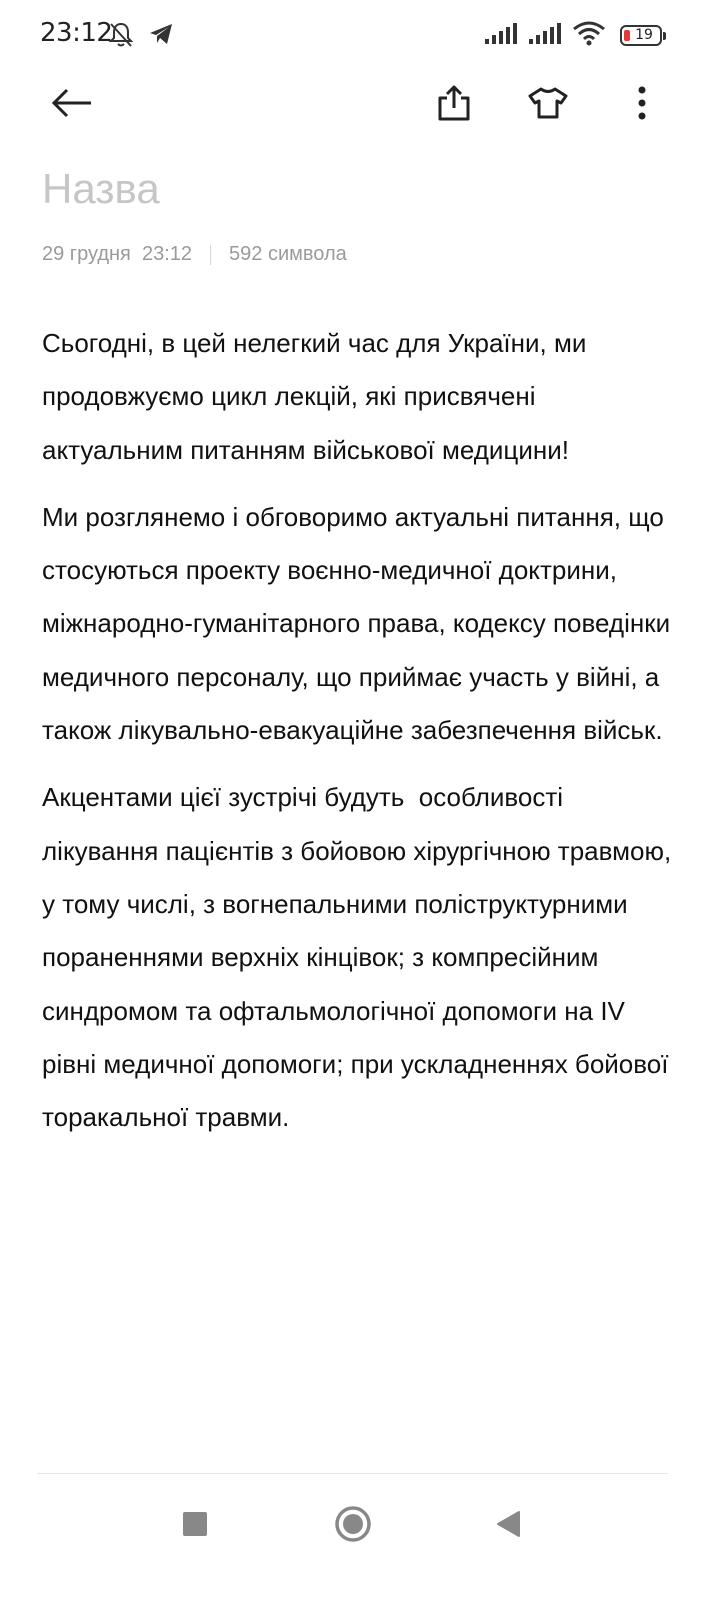  I want to click on status-bar: 23:12 19, so click(360, 35).